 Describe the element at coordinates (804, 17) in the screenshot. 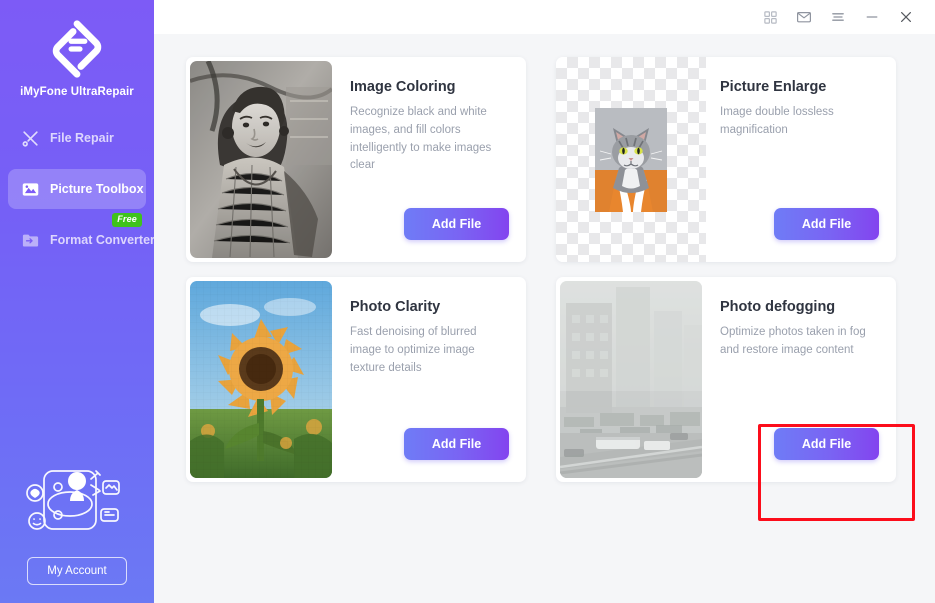

I see `mail-envelope-icon` at that location.